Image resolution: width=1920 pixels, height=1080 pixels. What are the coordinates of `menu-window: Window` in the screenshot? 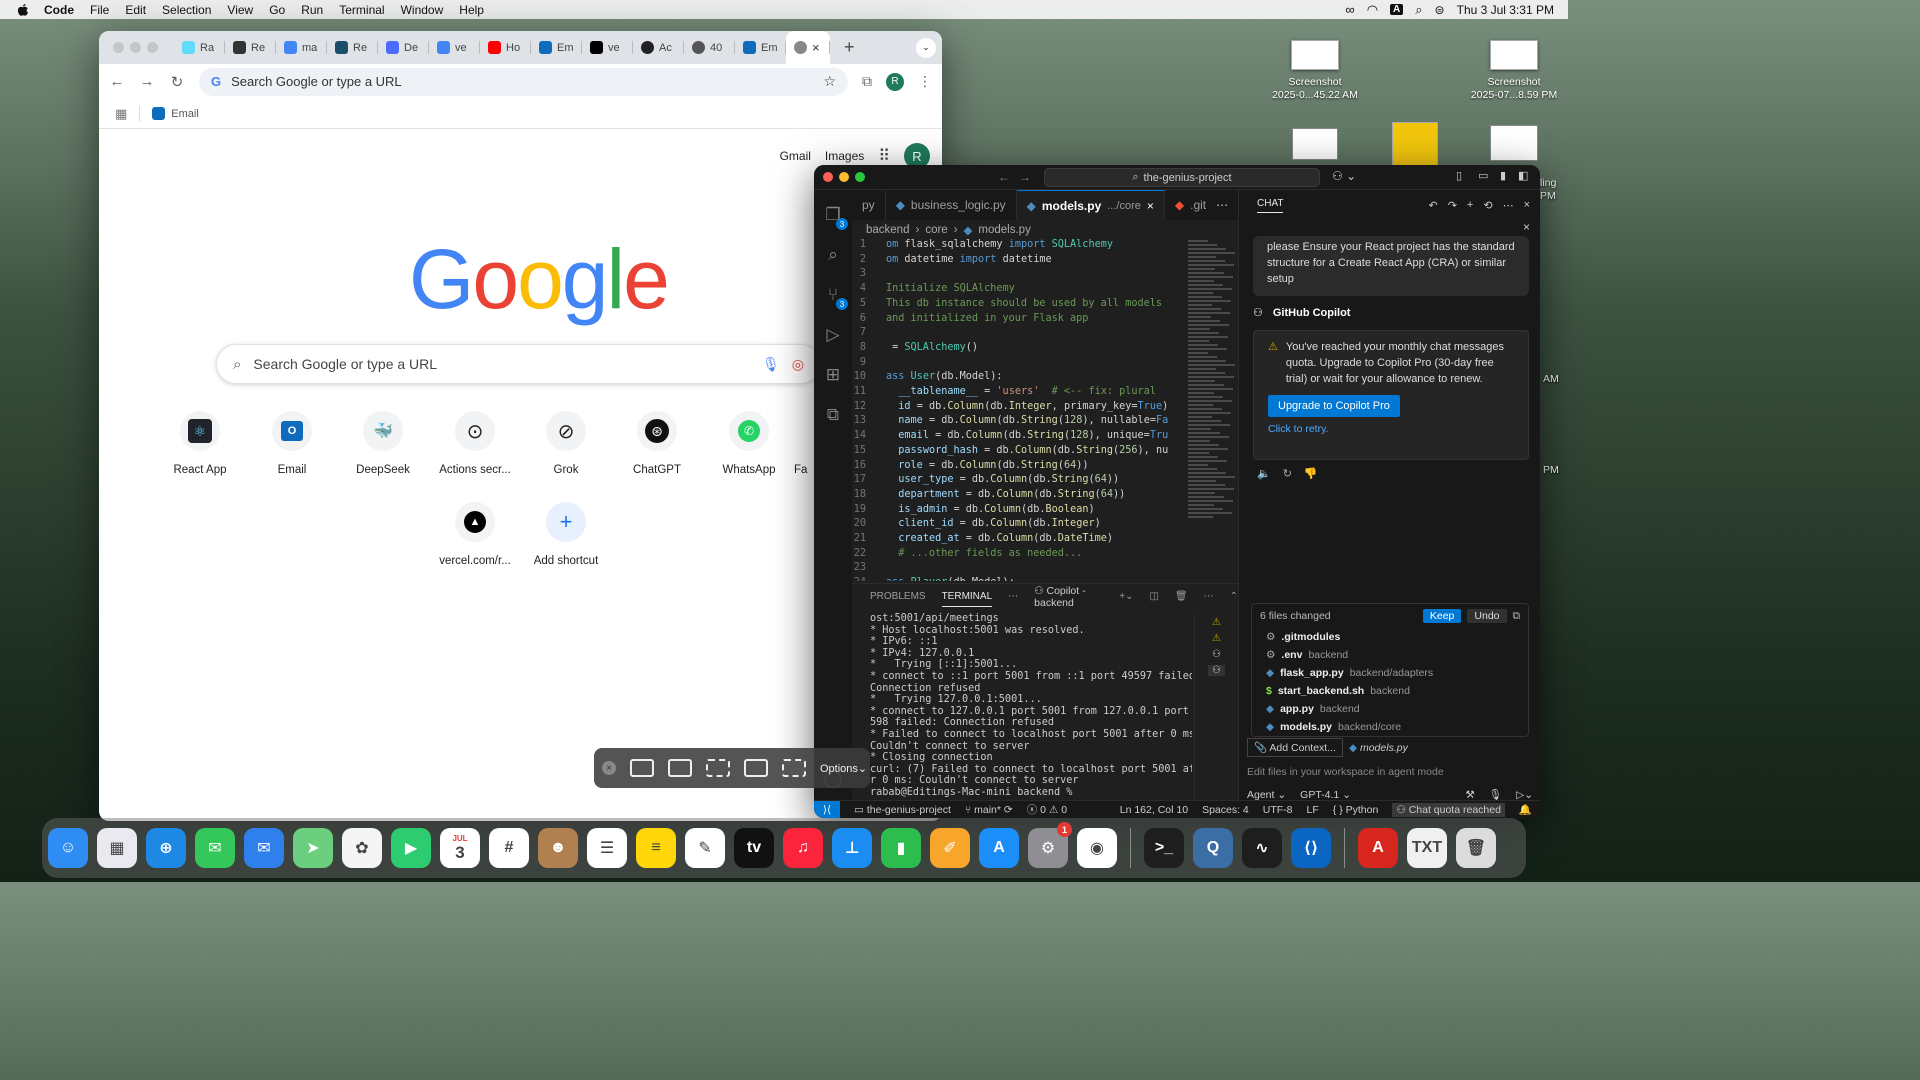 It's located at (422, 10).